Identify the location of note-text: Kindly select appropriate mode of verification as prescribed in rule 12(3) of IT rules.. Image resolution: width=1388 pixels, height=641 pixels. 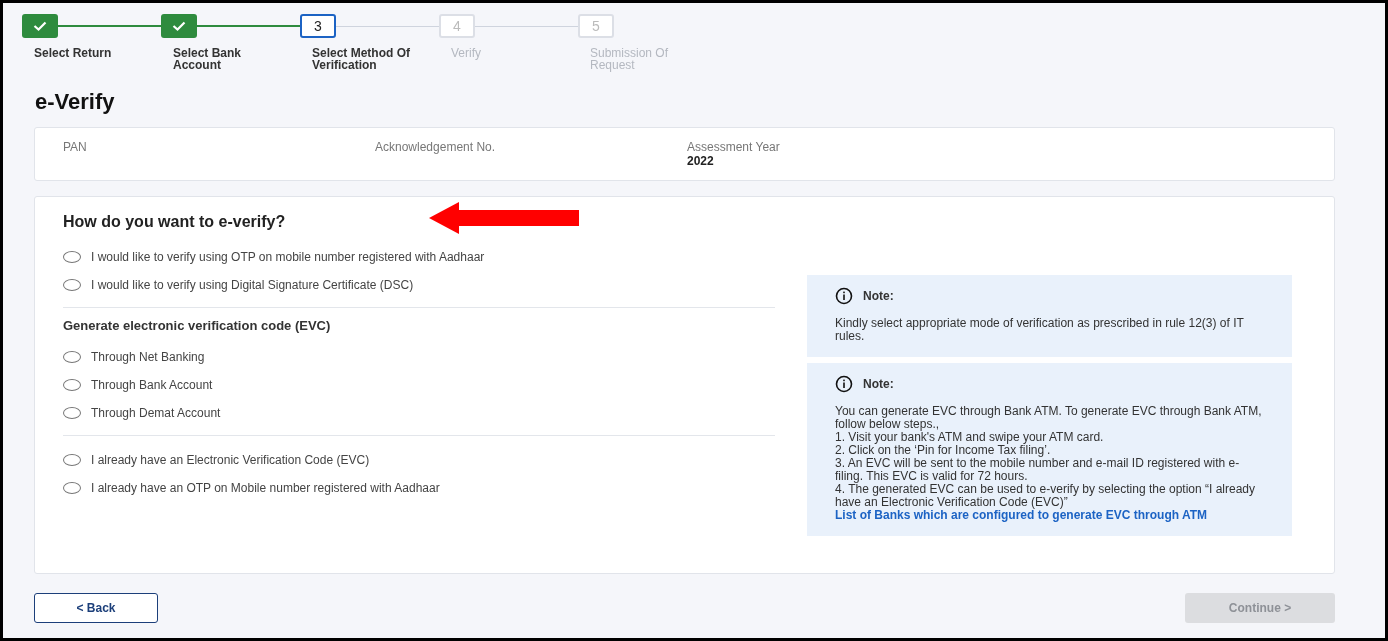
(1040, 330).